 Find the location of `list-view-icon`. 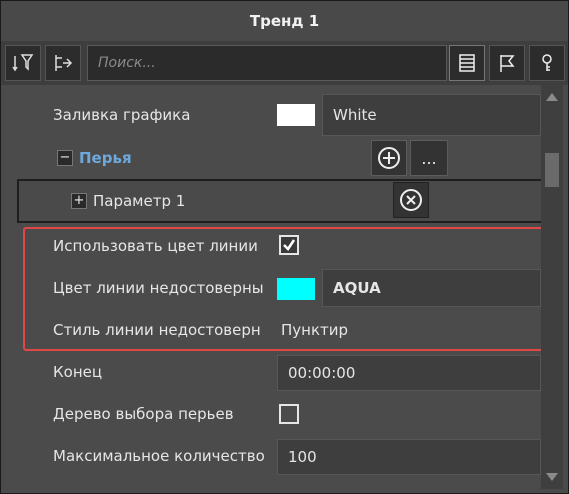

list-view-icon is located at coordinates (467, 63).